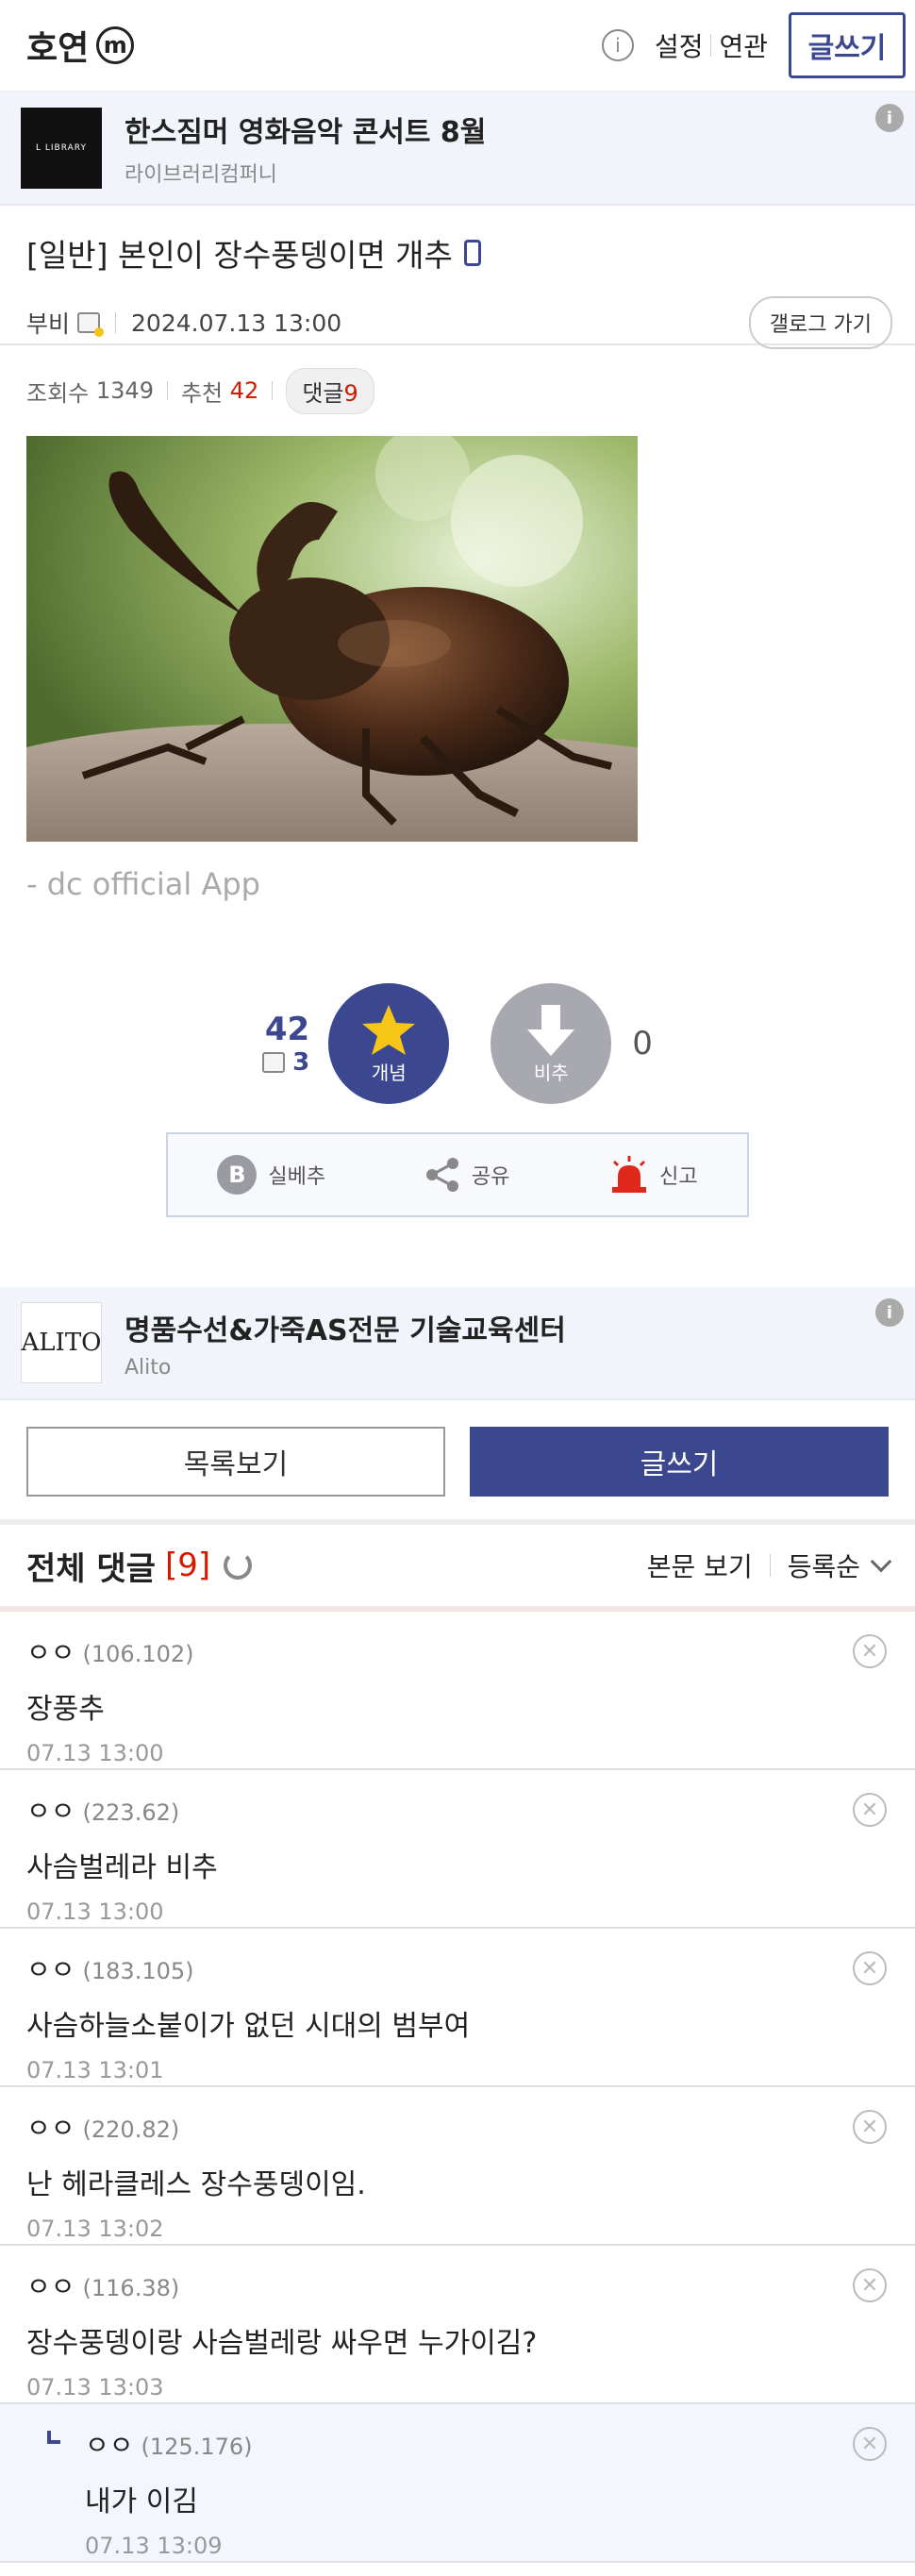  Describe the element at coordinates (618, 45) in the screenshot. I see `info-icon: i` at that location.